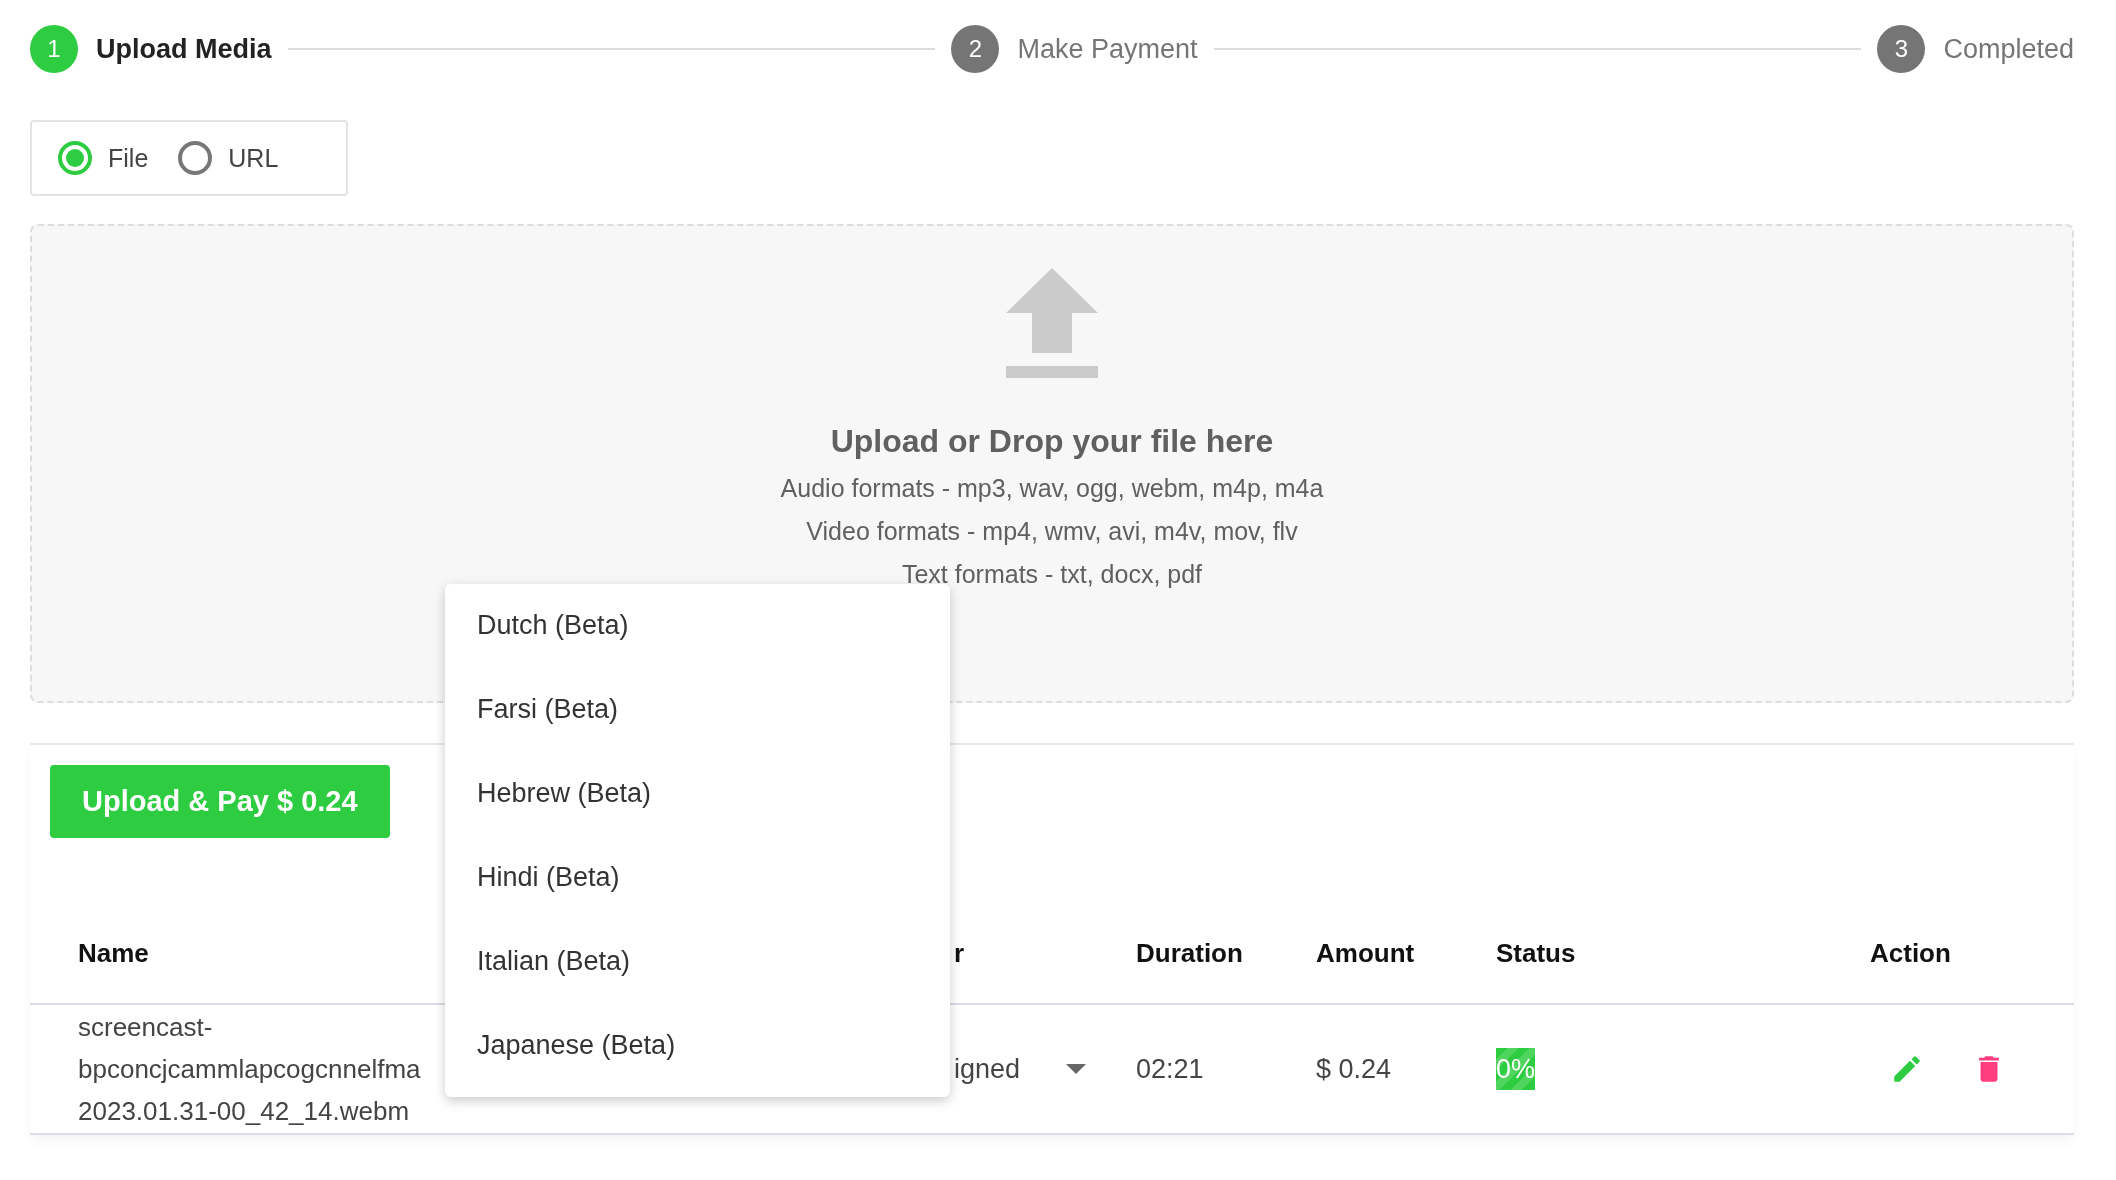 Image resolution: width=2116 pixels, height=1180 pixels. Describe the element at coordinates (1516, 1068) in the screenshot. I see `status-badge: 0%` at that location.